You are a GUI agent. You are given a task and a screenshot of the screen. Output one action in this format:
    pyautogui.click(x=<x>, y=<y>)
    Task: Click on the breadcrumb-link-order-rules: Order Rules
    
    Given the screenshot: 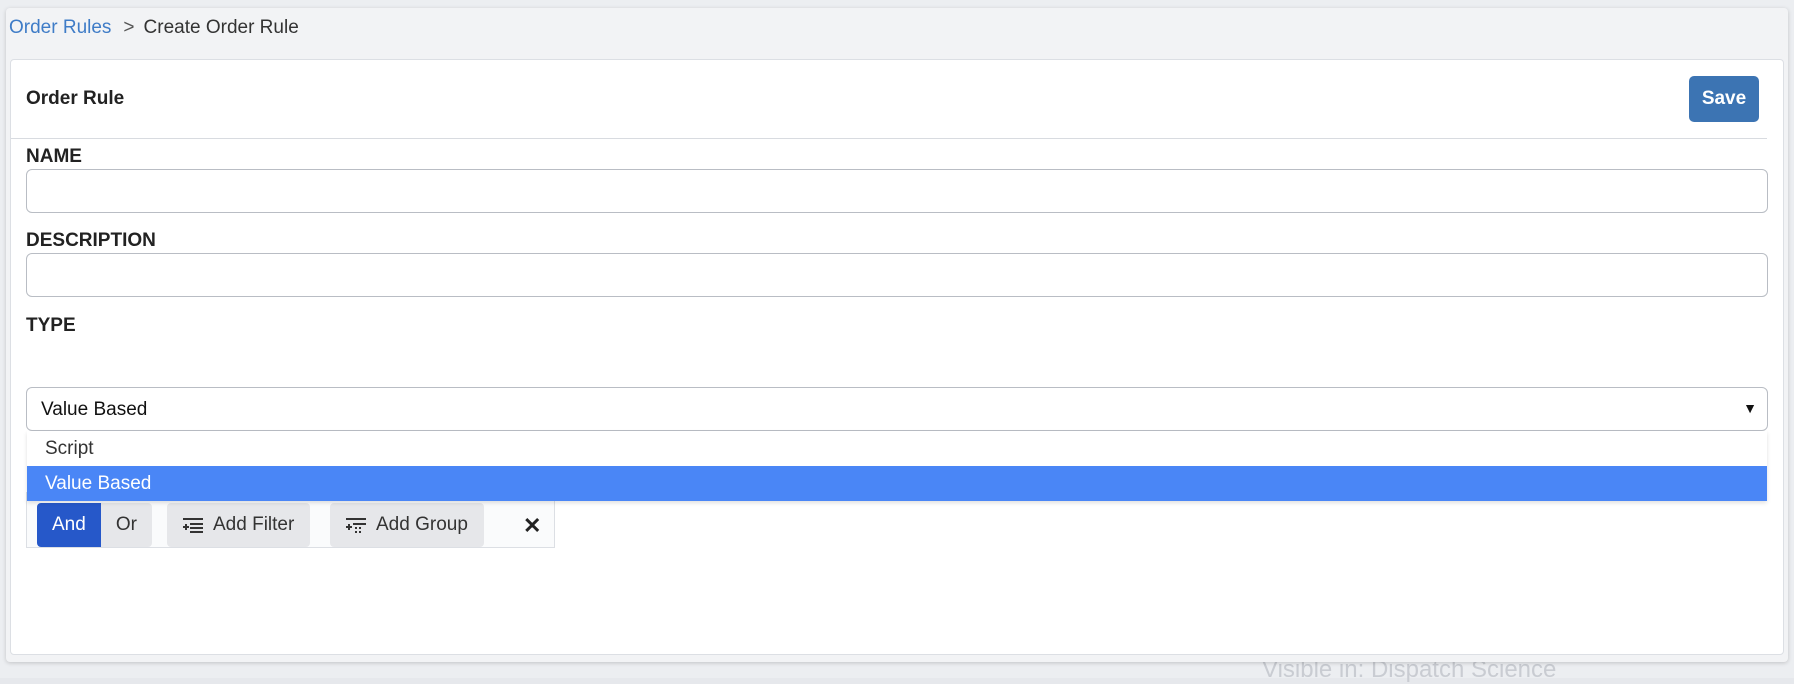 What is the action you would take?
    pyautogui.click(x=60, y=28)
    